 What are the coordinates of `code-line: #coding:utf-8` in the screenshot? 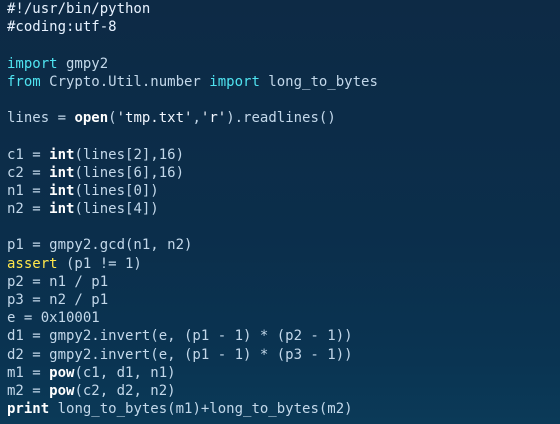 It's located at (283, 27).